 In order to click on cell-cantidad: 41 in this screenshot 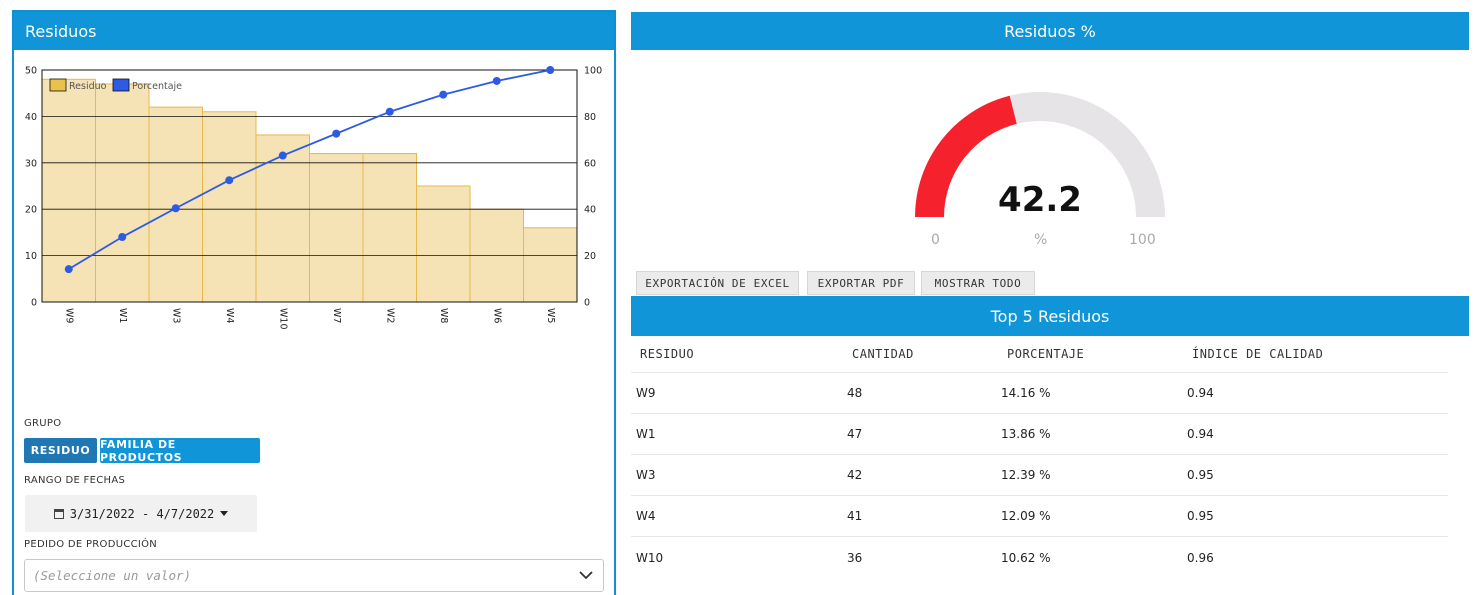, I will do `click(855, 516)`.